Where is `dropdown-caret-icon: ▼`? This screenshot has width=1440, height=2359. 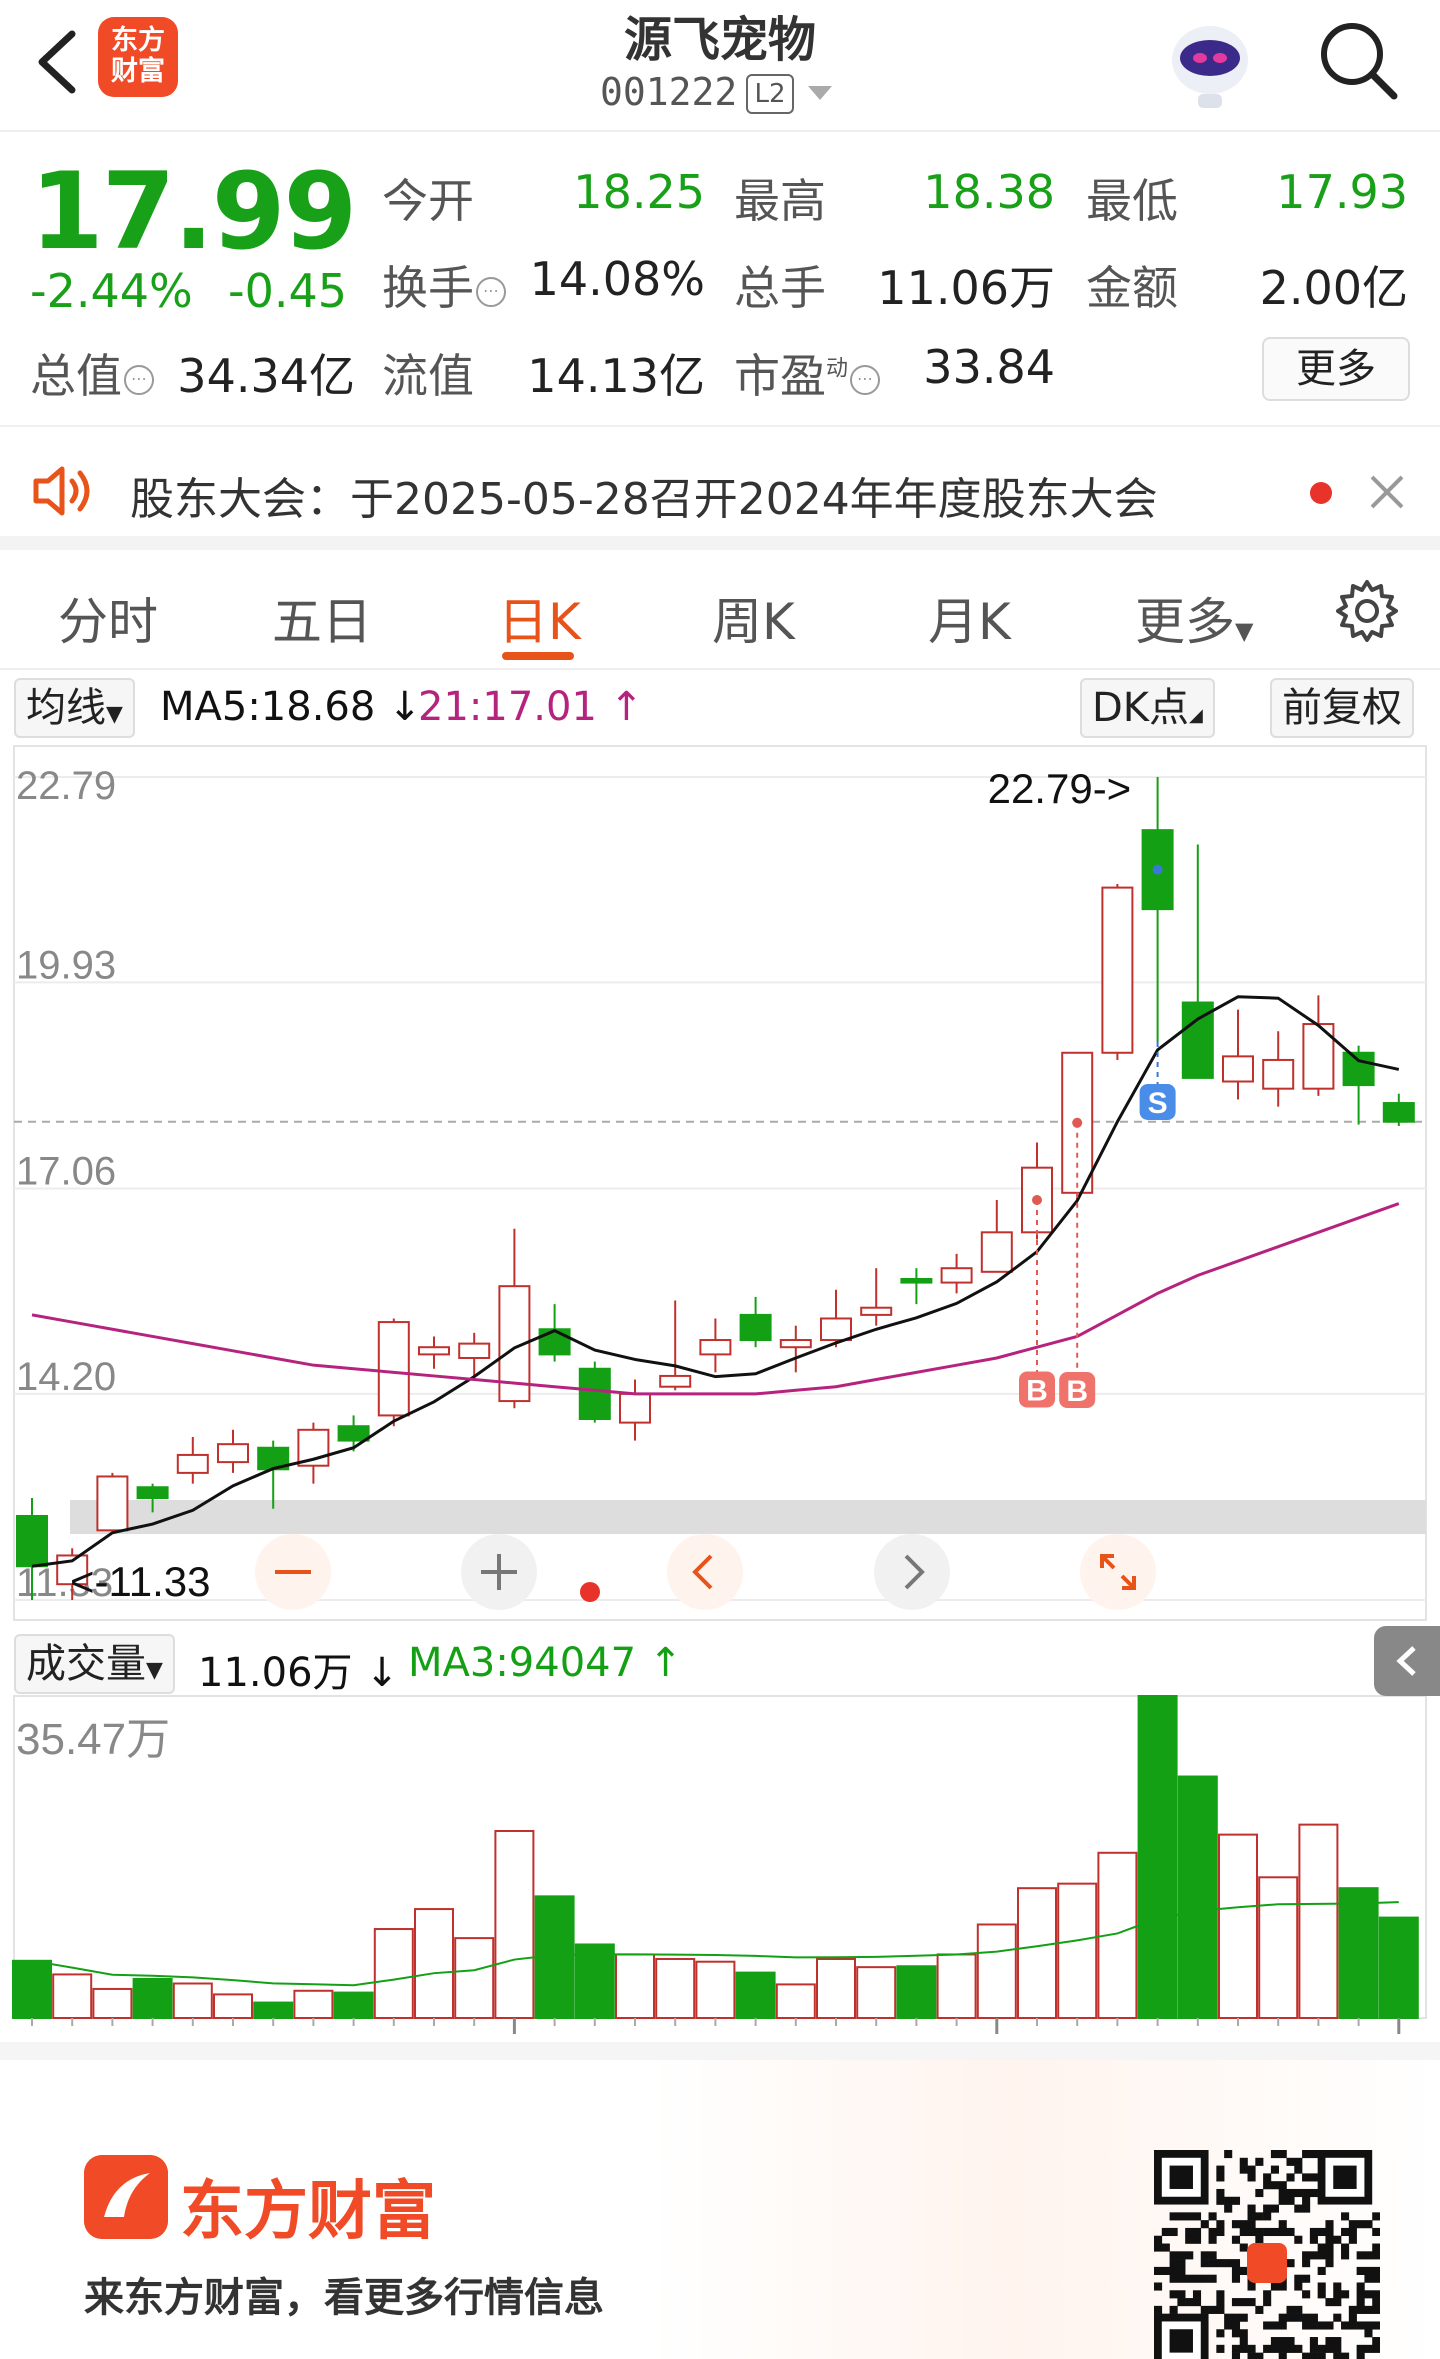 dropdown-caret-icon: ▼ is located at coordinates (154, 1670).